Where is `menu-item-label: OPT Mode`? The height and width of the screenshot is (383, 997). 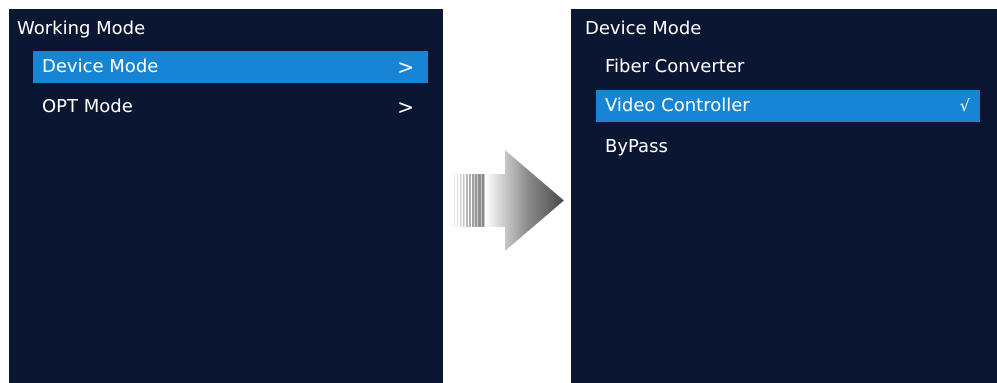 menu-item-label: OPT Mode is located at coordinates (87, 106).